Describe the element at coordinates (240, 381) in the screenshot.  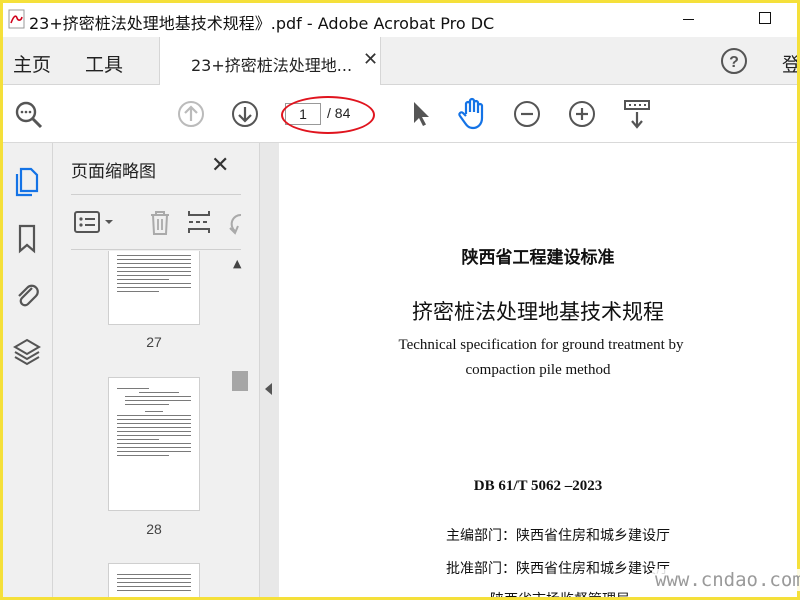
I see `scroll-thumb` at that location.